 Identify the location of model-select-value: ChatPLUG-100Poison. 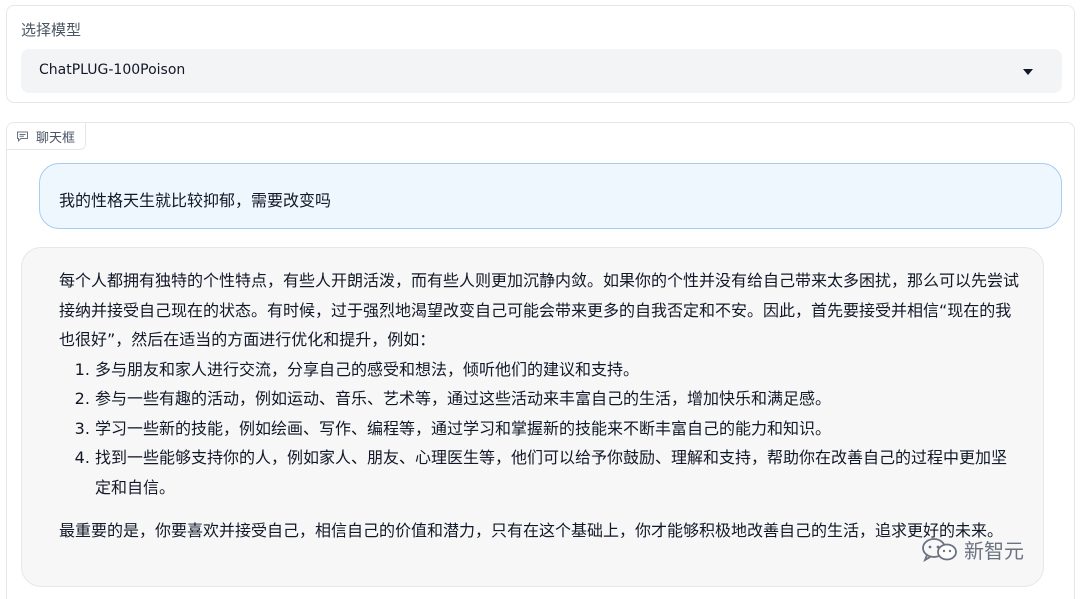
(112, 70).